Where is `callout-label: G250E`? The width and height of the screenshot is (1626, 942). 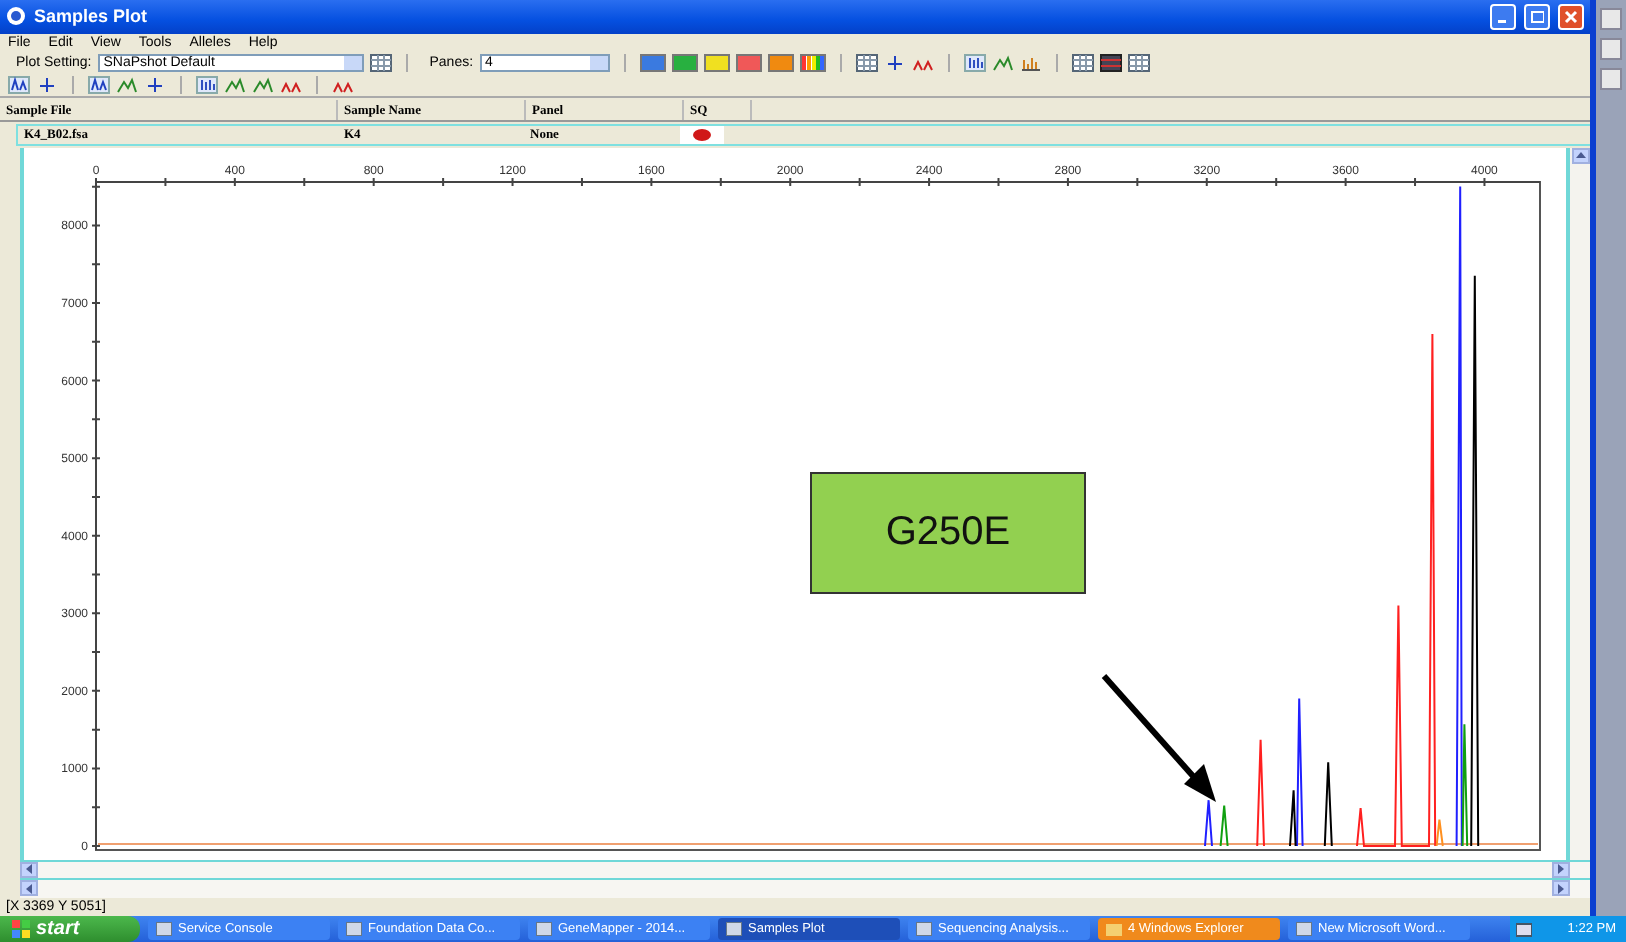
callout-label: G250E is located at coordinates (948, 532).